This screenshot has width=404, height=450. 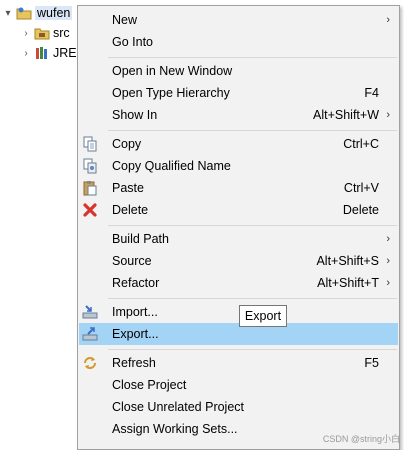 What do you see at coordinates (135, 115) in the screenshot?
I see `menu-item-label: Show In` at bounding box center [135, 115].